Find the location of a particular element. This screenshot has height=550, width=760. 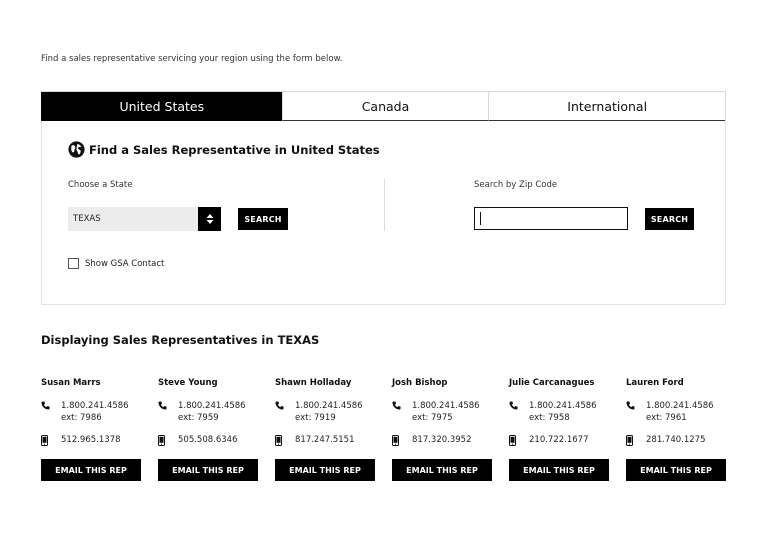

rep-mobile: 210.722.1677 is located at coordinates (558, 442).